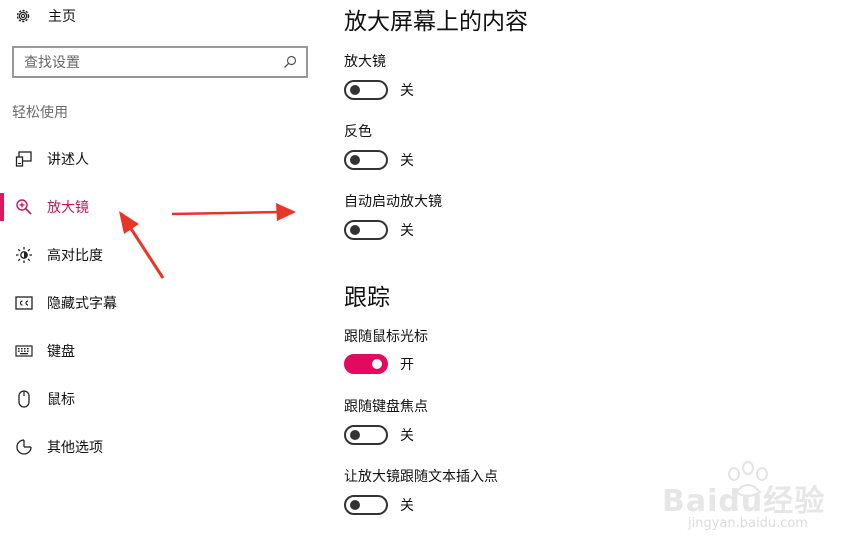 The height and width of the screenshot is (553, 861). I want to click on magnifier-toggle-row: 关, so click(379, 90).